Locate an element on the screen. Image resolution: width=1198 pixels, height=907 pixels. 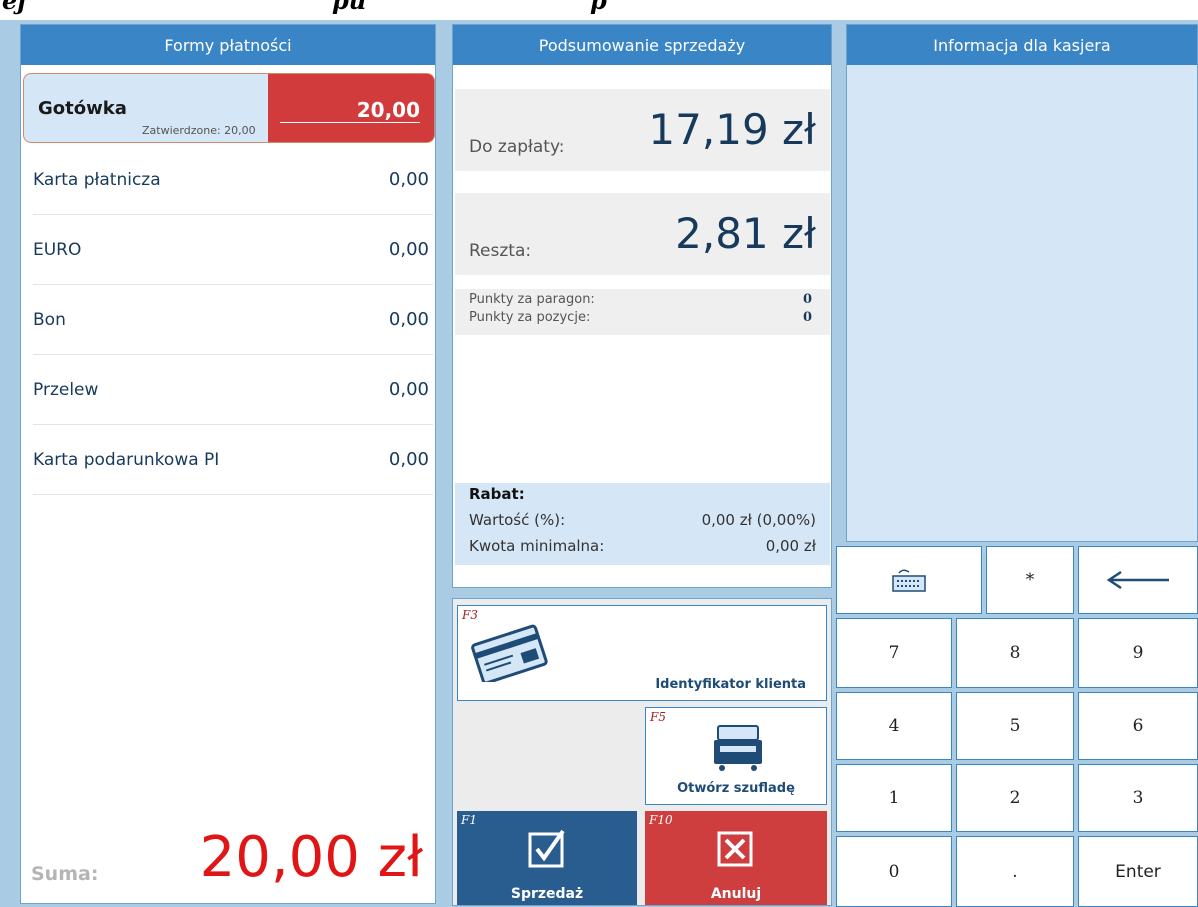
key-9-label: 9 is located at coordinates (1138, 653).